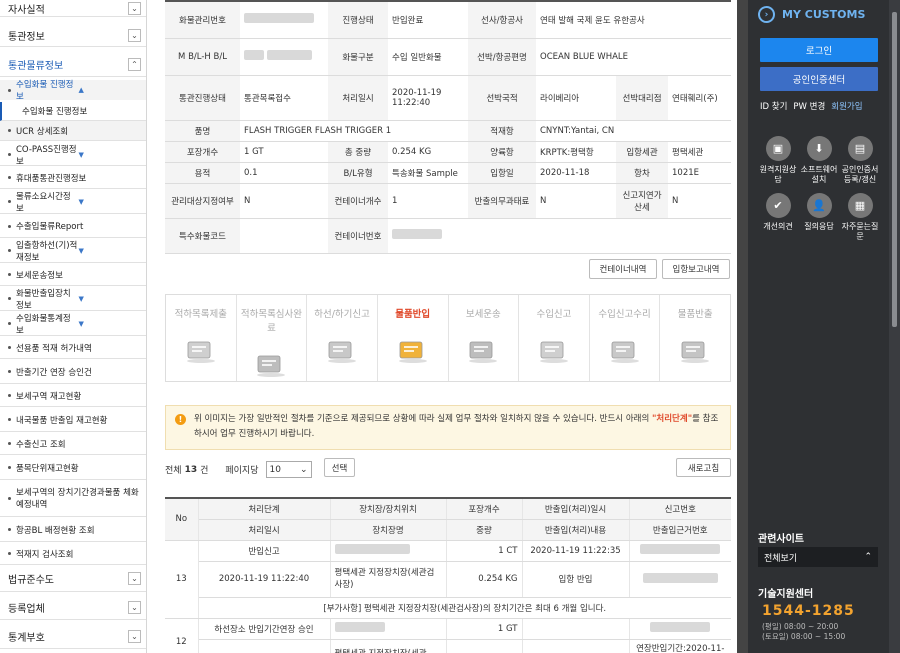 The width and height of the screenshot is (900, 653). What do you see at coordinates (428, 201) in the screenshot?
I see `container-count-value: 1` at bounding box center [428, 201].